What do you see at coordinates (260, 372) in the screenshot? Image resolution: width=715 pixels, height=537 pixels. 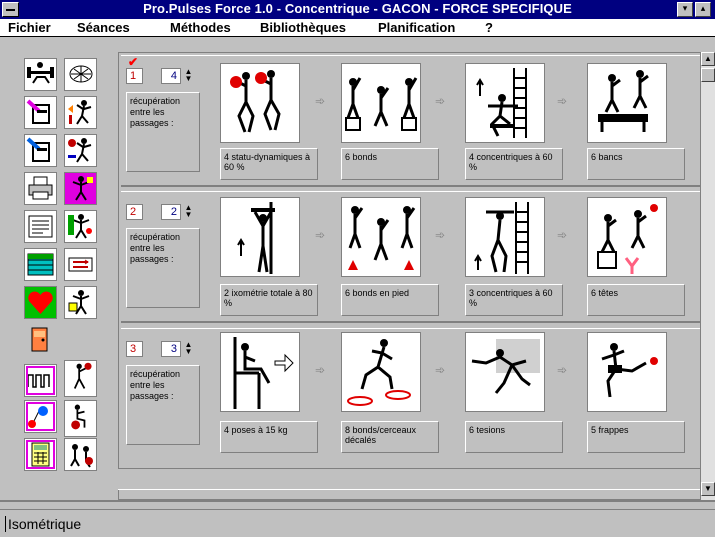 I see `leg-extension-icon` at bounding box center [260, 372].